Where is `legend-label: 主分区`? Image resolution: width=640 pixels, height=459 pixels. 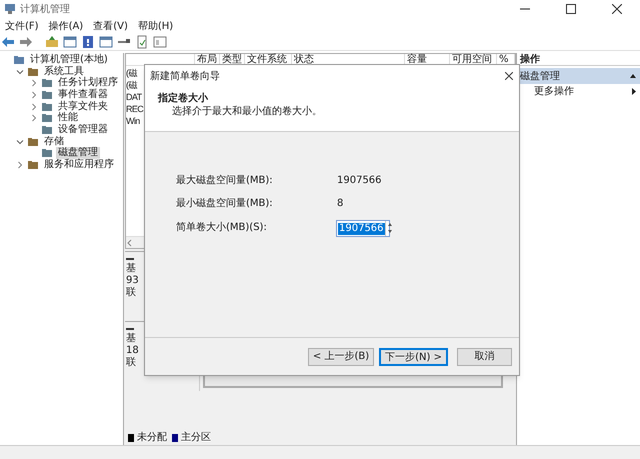 legend-label: 主分区 is located at coordinates (196, 437).